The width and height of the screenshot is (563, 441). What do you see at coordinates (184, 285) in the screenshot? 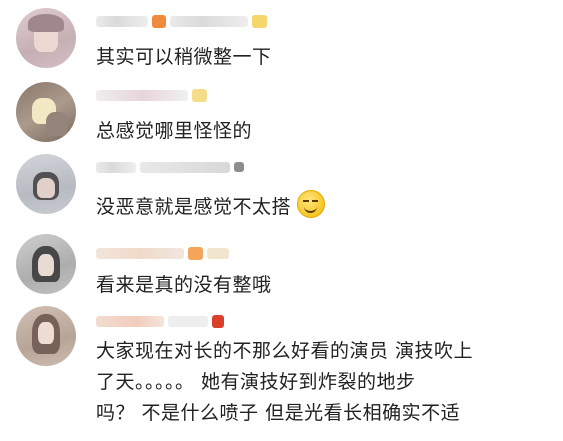
I see `comment-text: 看来是真的没有整哦` at bounding box center [184, 285].